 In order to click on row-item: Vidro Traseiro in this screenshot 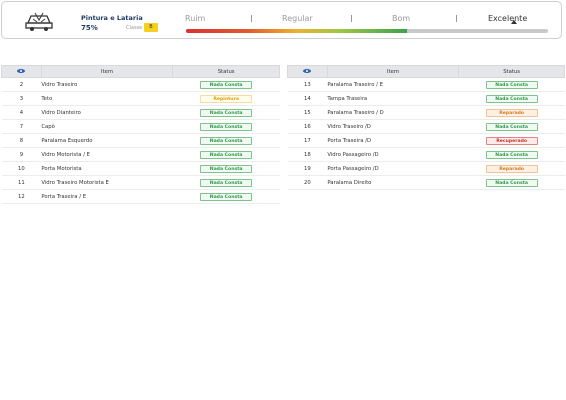, I will do `click(107, 84)`.